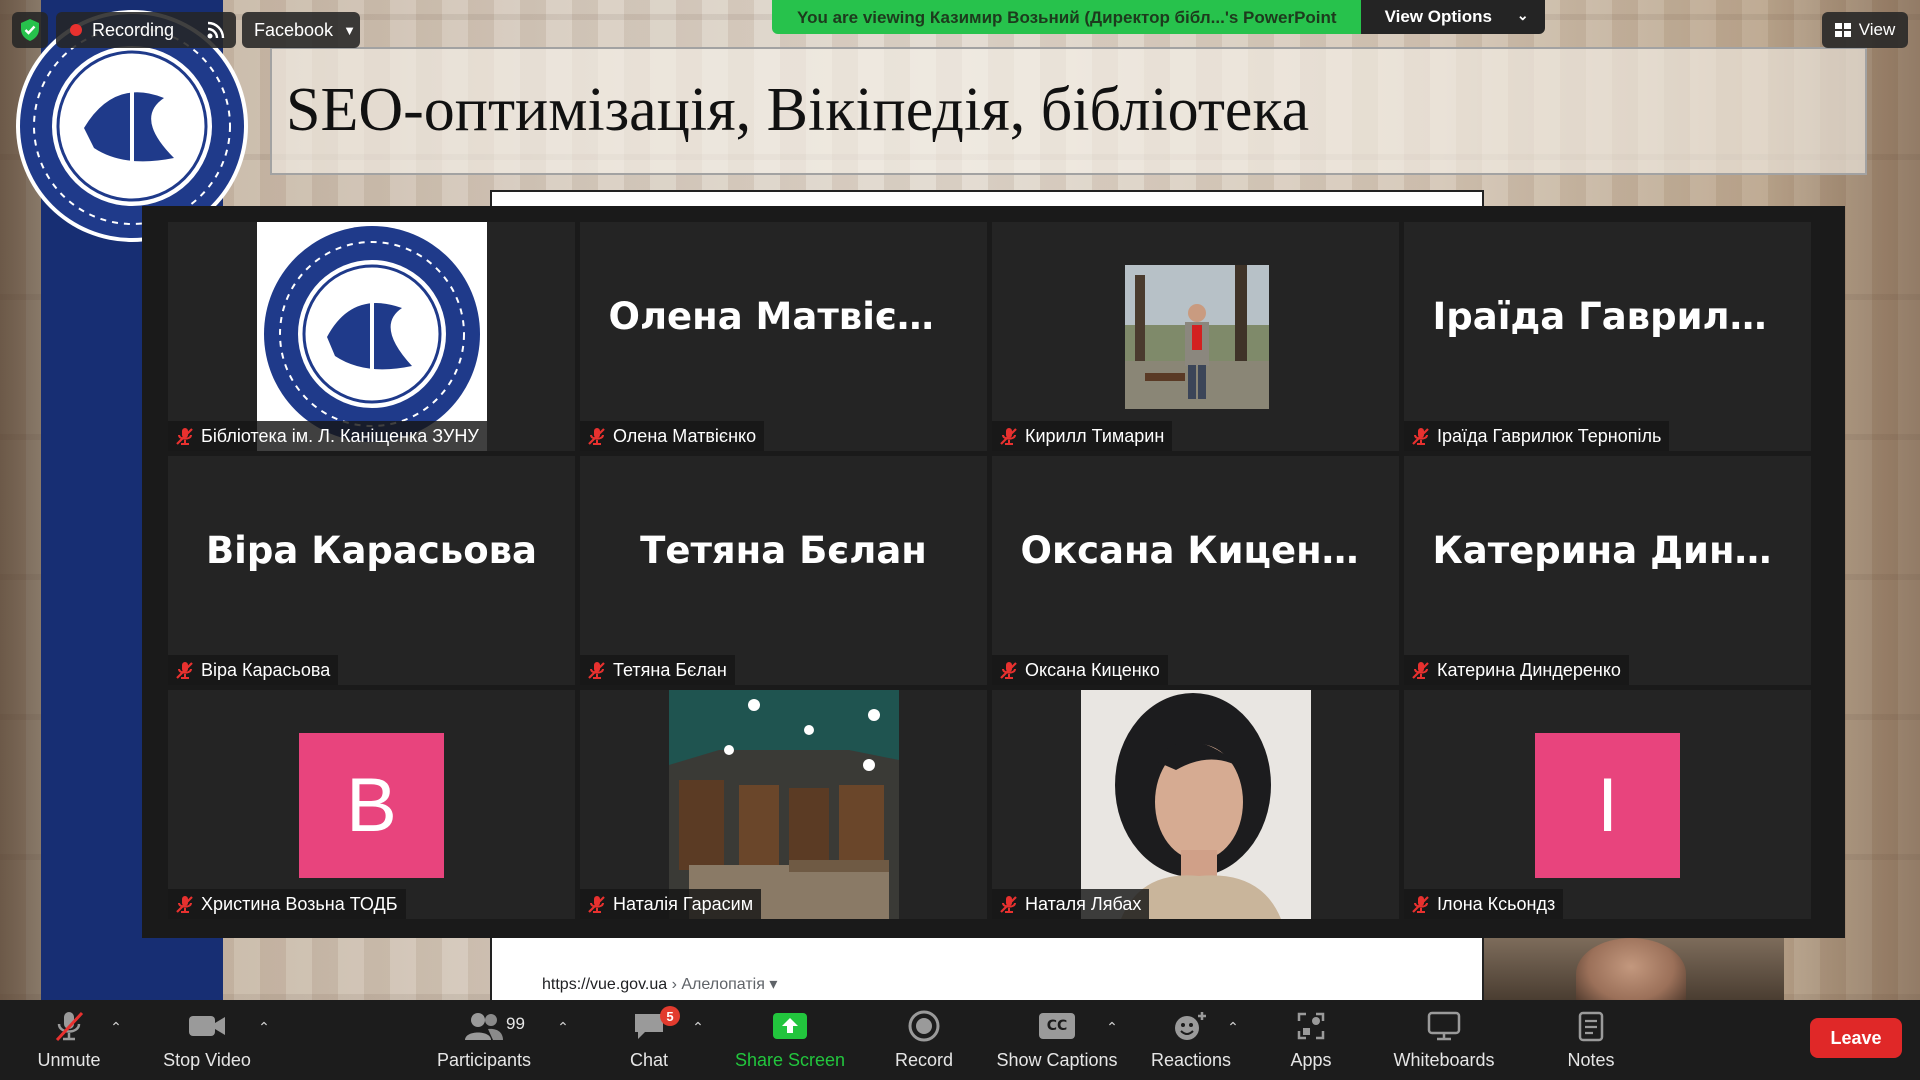 The height and width of the screenshot is (1080, 1920). Describe the element at coordinates (1191, 1060) in the screenshot. I see `reactions-label: Reactions` at that location.